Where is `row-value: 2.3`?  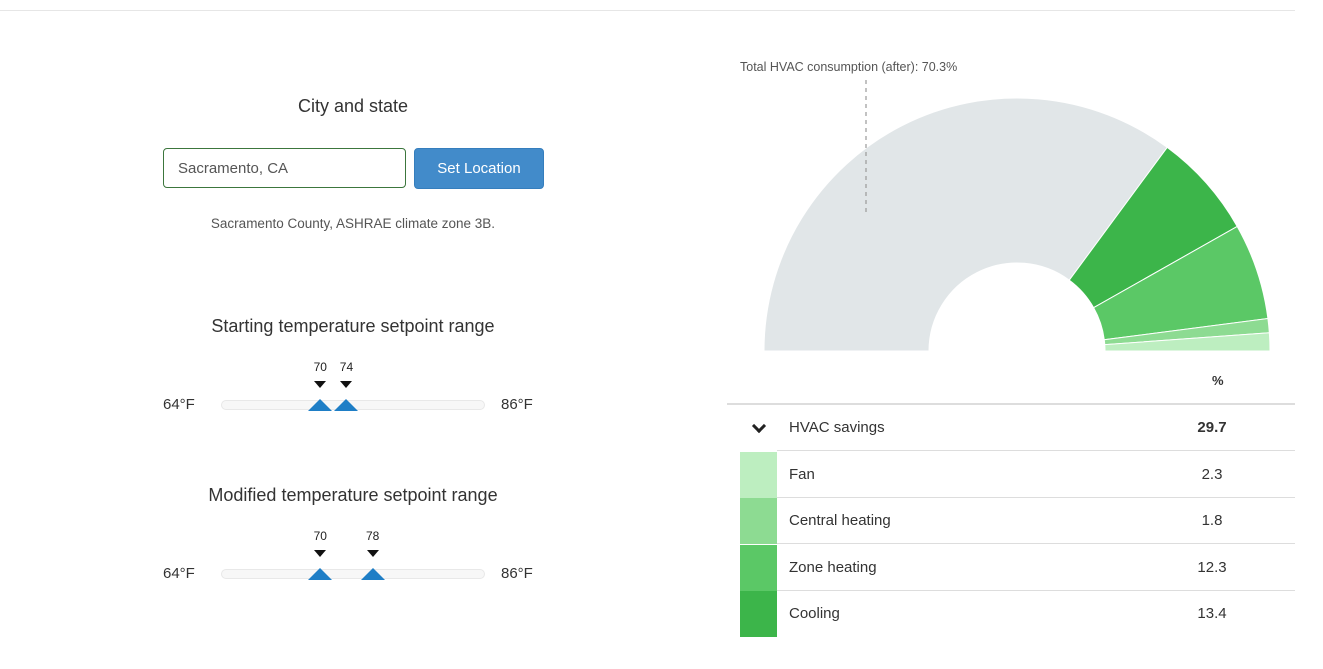 row-value: 2.3 is located at coordinates (1212, 474).